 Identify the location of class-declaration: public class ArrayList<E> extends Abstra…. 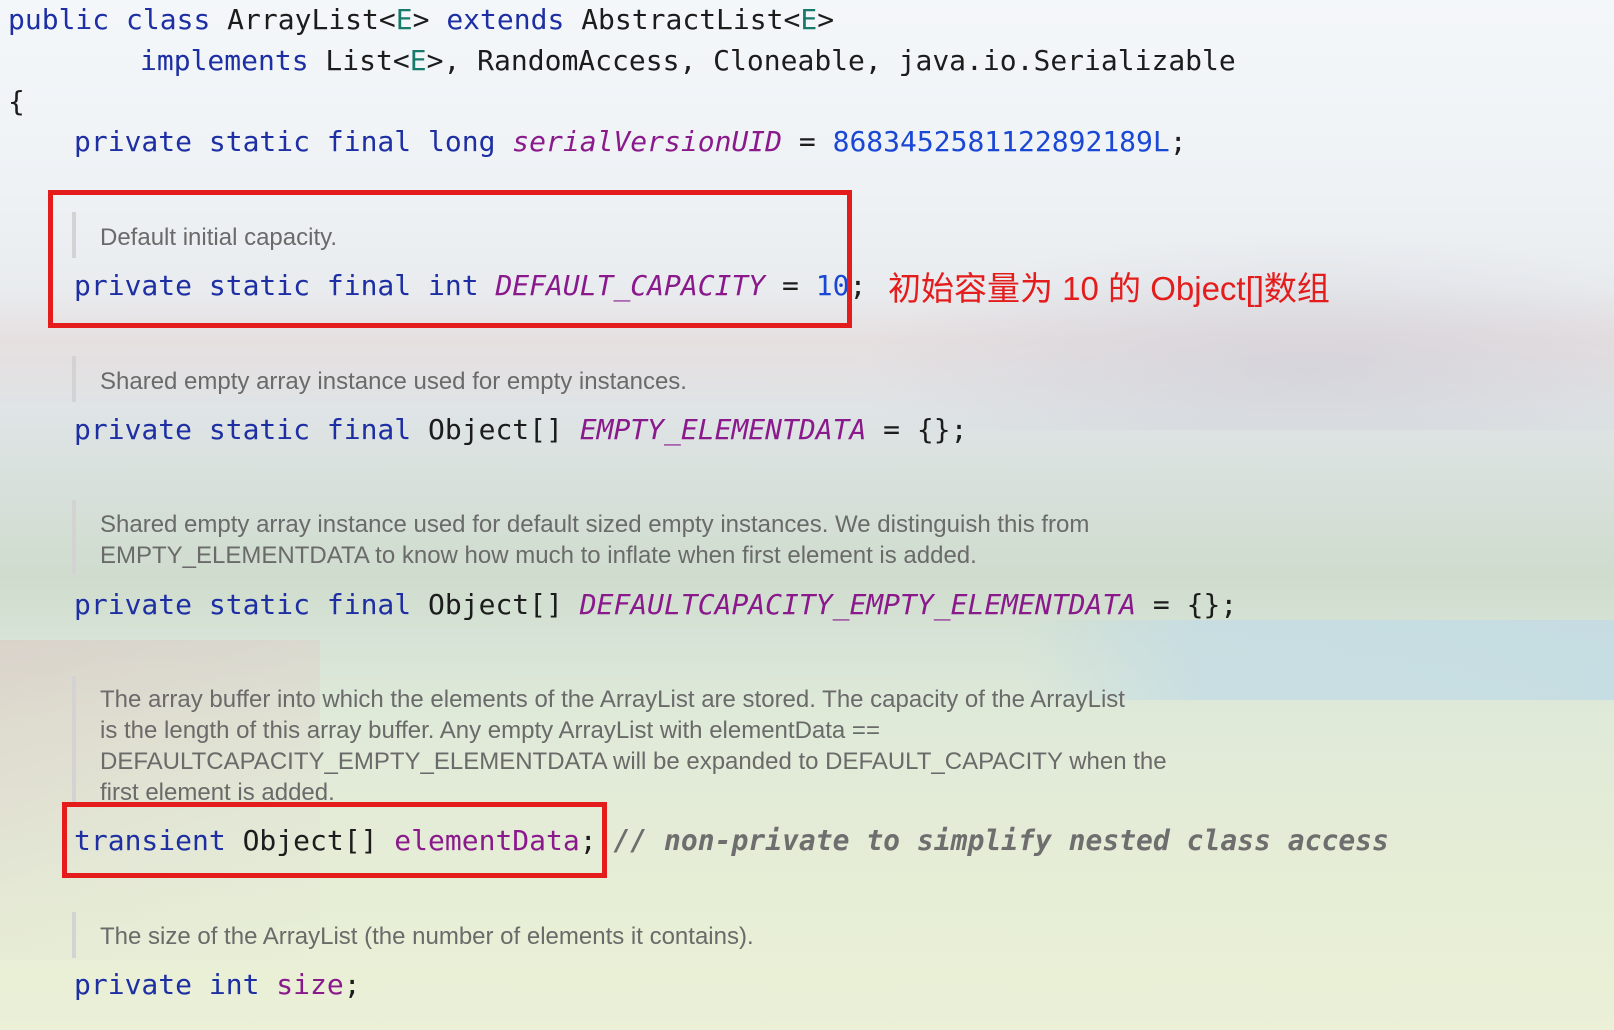
(421, 20).